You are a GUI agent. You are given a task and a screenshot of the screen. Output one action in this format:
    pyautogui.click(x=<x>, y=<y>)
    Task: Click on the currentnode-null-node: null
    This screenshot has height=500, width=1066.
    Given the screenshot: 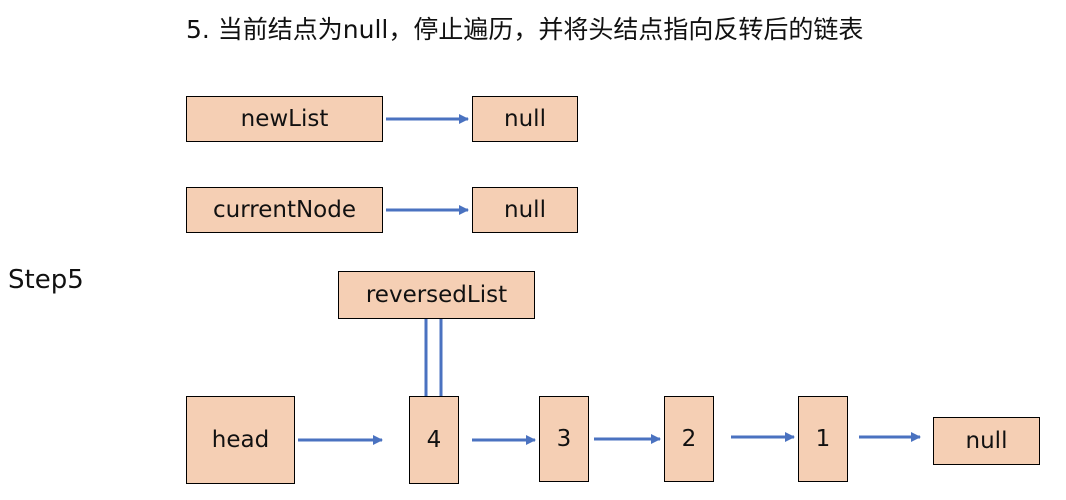 What is the action you would take?
    pyautogui.click(x=525, y=210)
    